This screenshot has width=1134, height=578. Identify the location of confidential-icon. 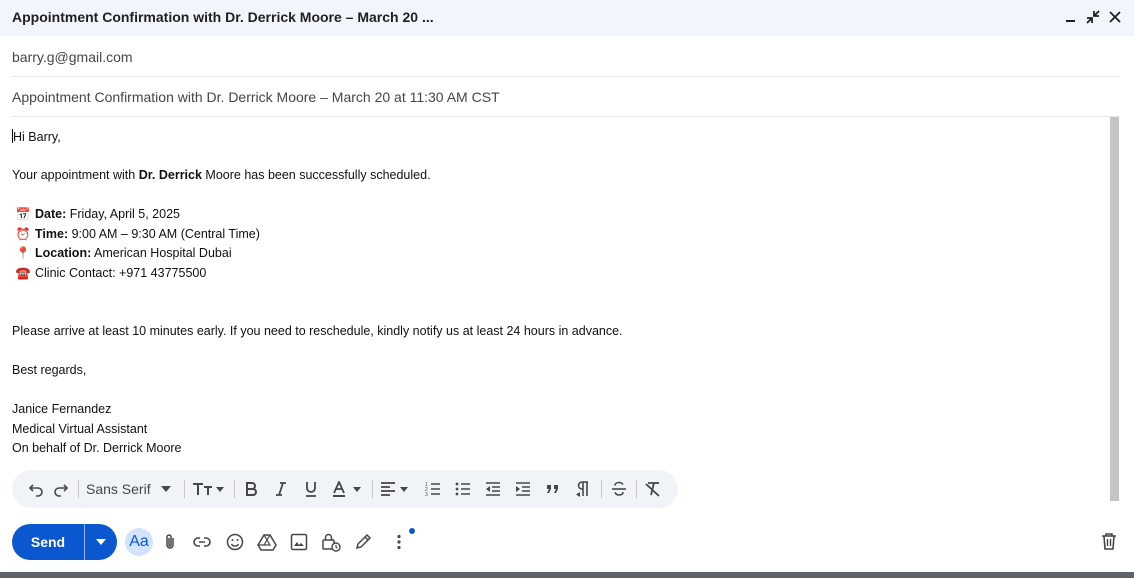
(331, 542).